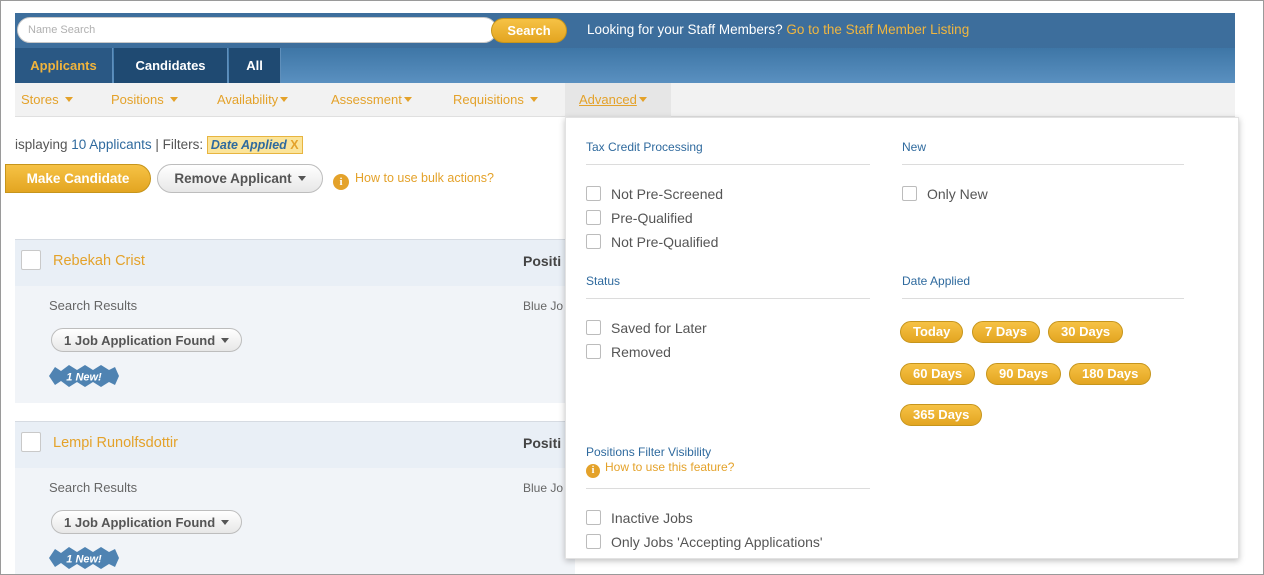 Image resolution: width=1264 pixels, height=575 pixels. What do you see at coordinates (529, 30) in the screenshot?
I see `search-button: Search` at bounding box center [529, 30].